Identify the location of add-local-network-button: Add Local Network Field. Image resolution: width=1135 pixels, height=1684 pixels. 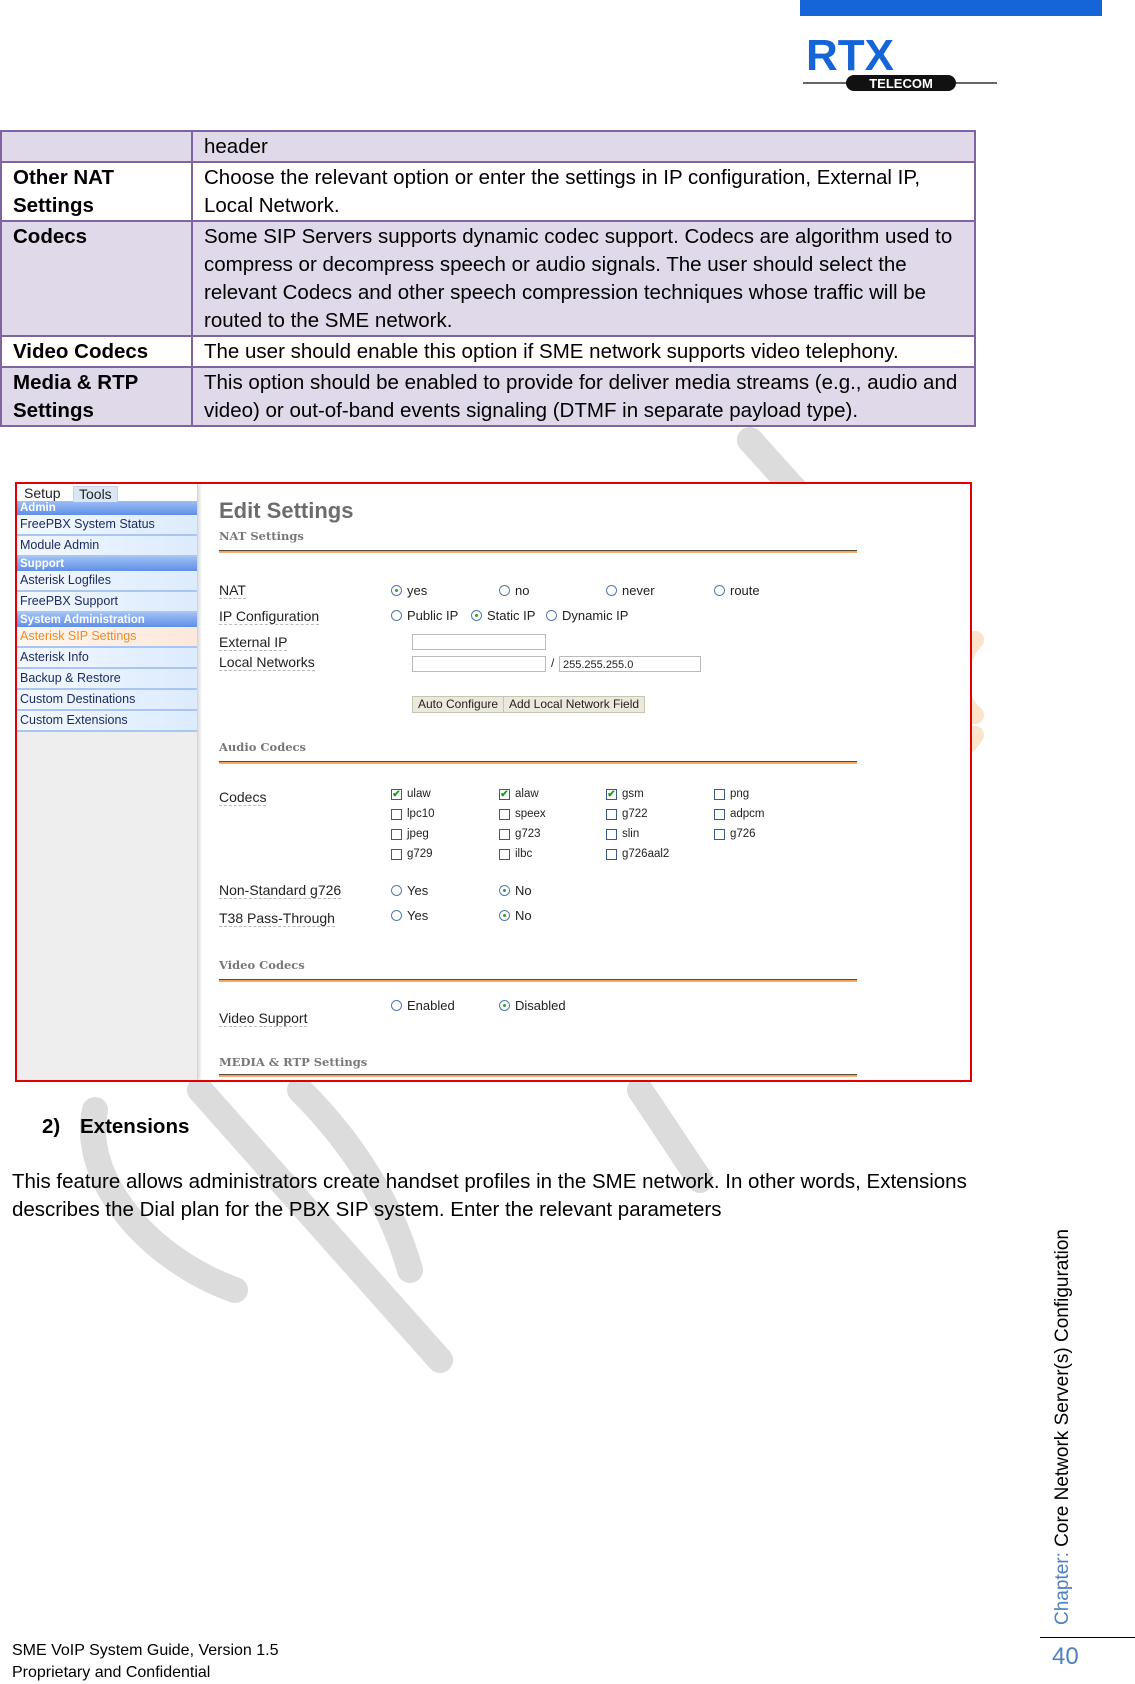
(574, 704).